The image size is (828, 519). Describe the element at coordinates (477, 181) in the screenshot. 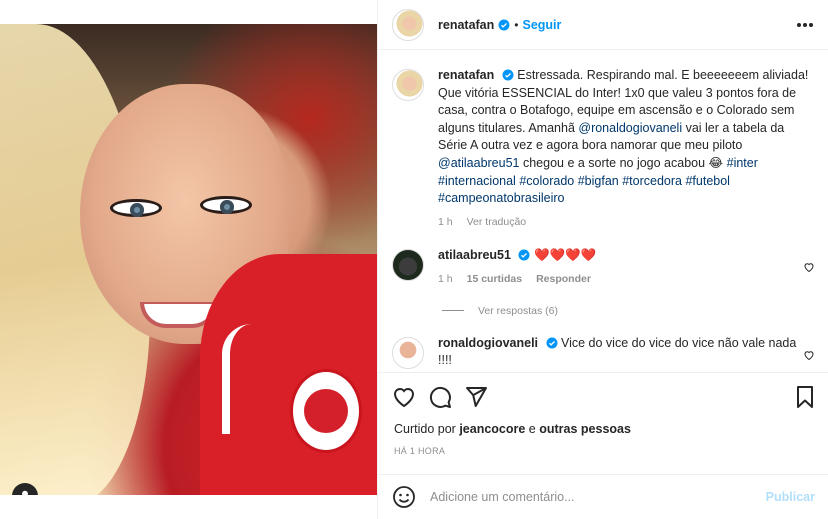

I see `hashtag-link: #internacional` at that location.